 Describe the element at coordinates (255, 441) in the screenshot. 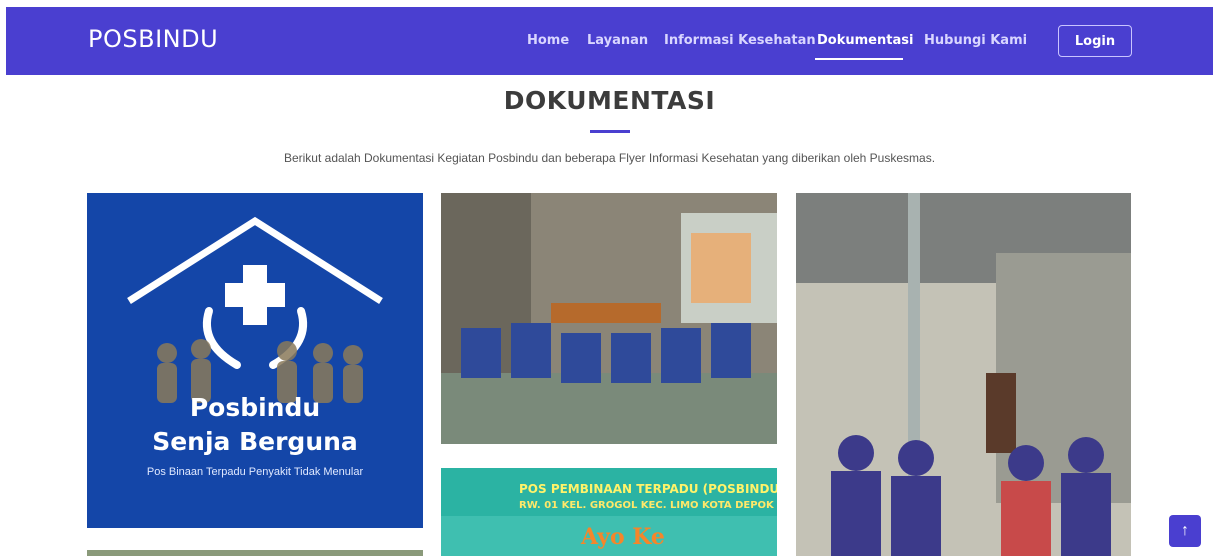

I see `logo-title-senja-berguna: Senja Berguna` at that location.